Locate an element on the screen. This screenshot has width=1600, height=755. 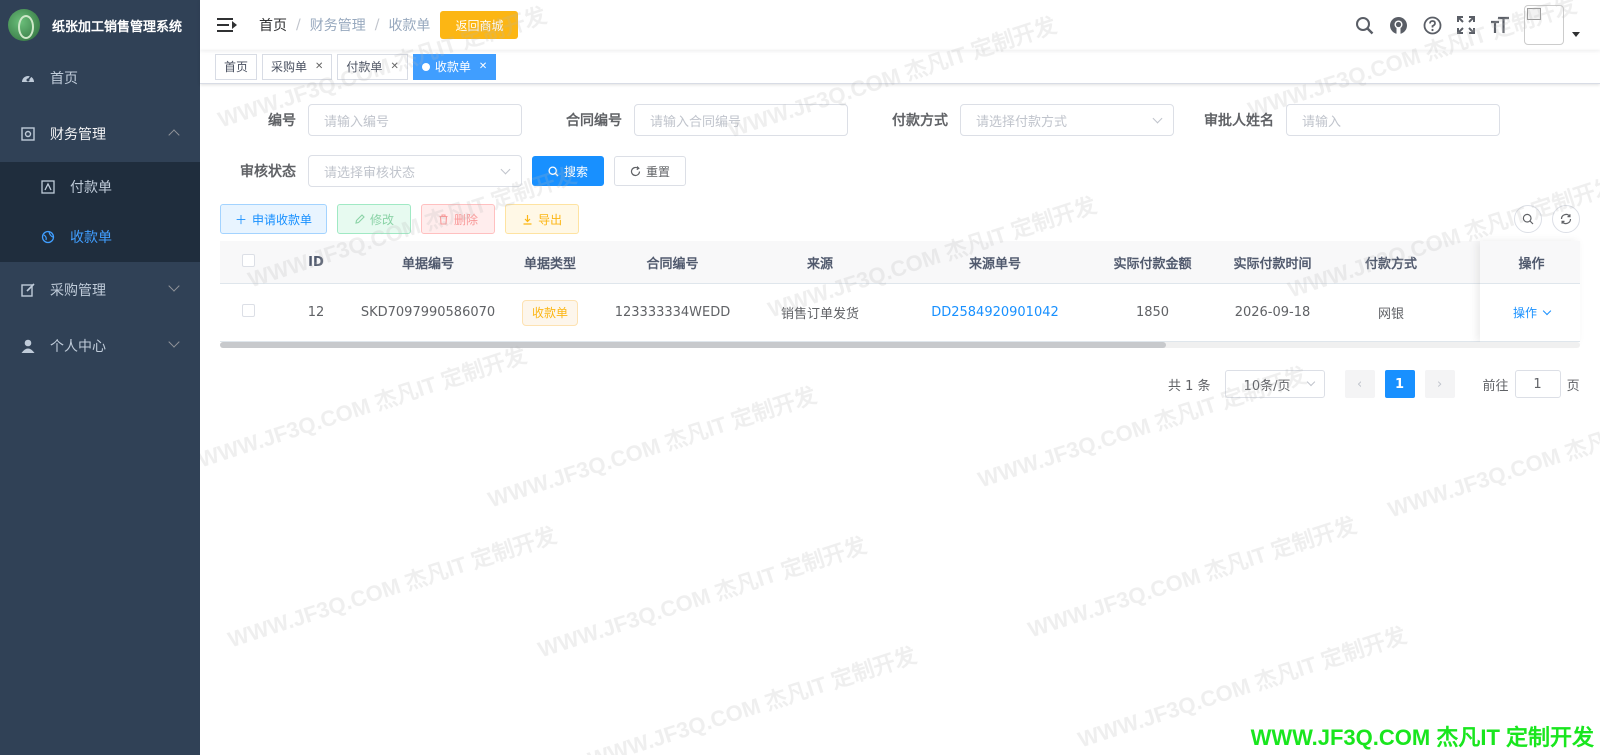
sidebar-item-label: 采购管理 is located at coordinates (78, 291).